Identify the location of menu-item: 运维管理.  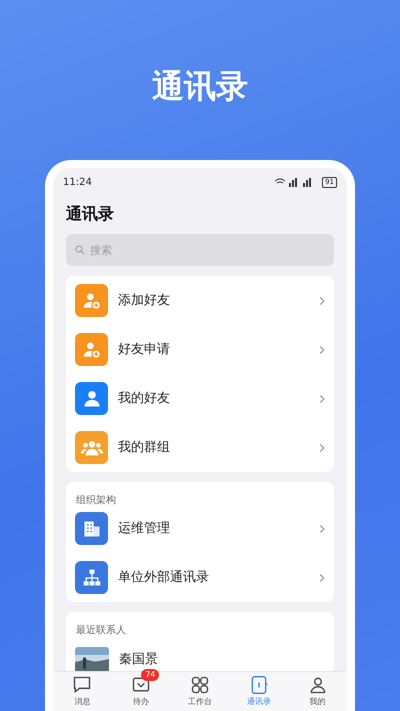
(200, 528).